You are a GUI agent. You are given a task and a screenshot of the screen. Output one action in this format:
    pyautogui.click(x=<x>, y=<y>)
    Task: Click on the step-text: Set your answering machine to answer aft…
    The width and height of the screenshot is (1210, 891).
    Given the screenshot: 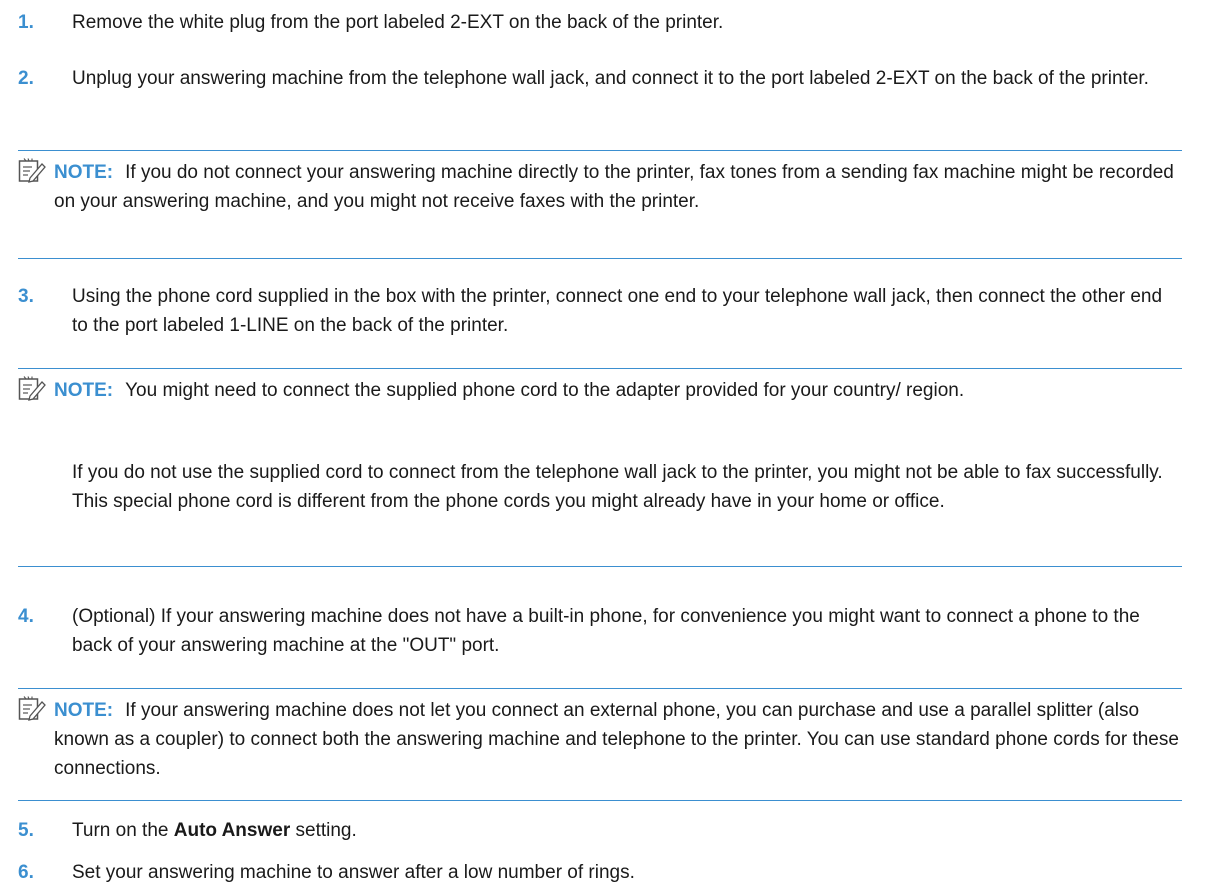 What is the action you would take?
    pyautogui.click(x=353, y=872)
    